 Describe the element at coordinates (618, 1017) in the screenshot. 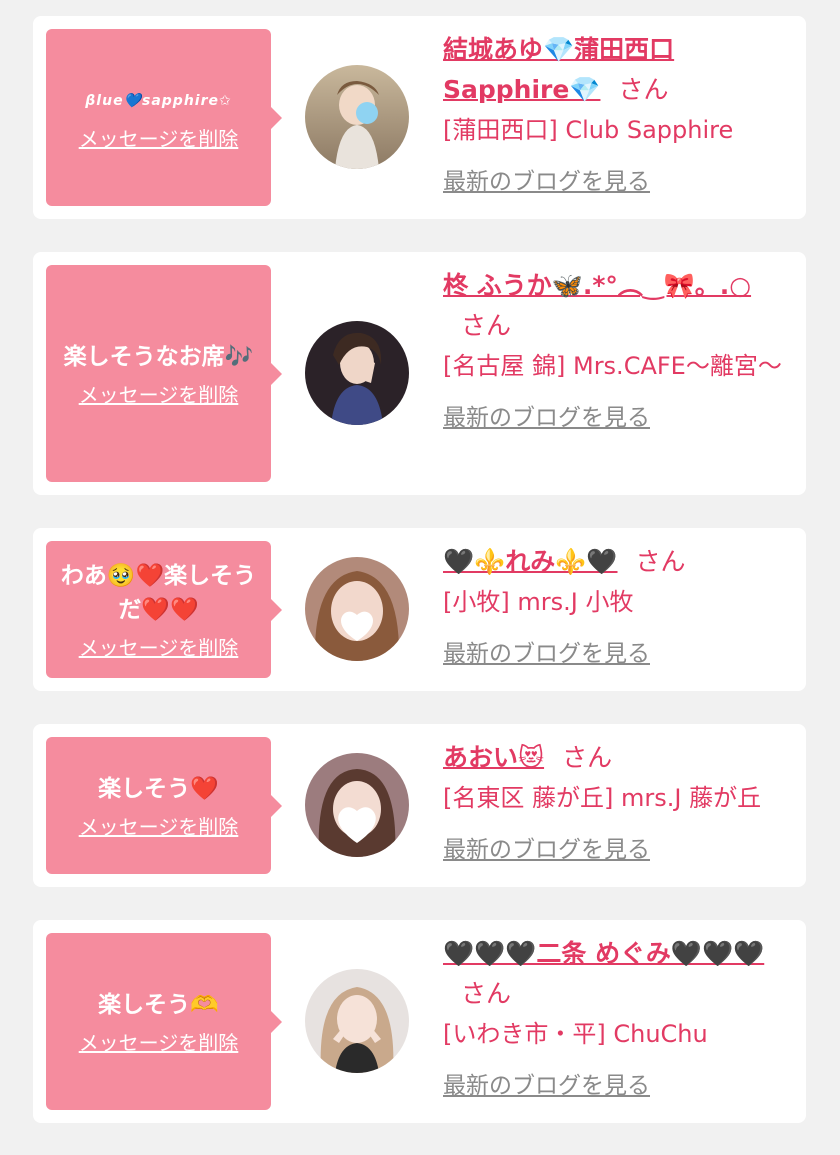

I see `cast-info: 🖤🖤🖤二条 めぐみ🖤🖤🖤 さん [いわき市・平] ChuChu 最新のブログを見る` at that location.